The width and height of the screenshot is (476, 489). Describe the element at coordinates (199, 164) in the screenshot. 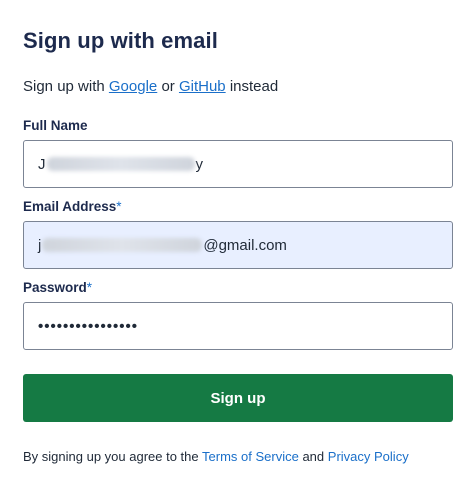

I see `full-name-value-end: y` at that location.